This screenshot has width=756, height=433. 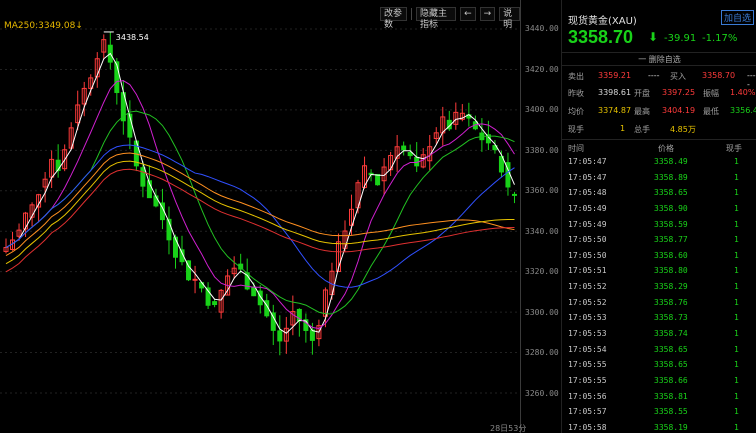 I want to click on last-price: 3358.70, so click(x=601, y=37).